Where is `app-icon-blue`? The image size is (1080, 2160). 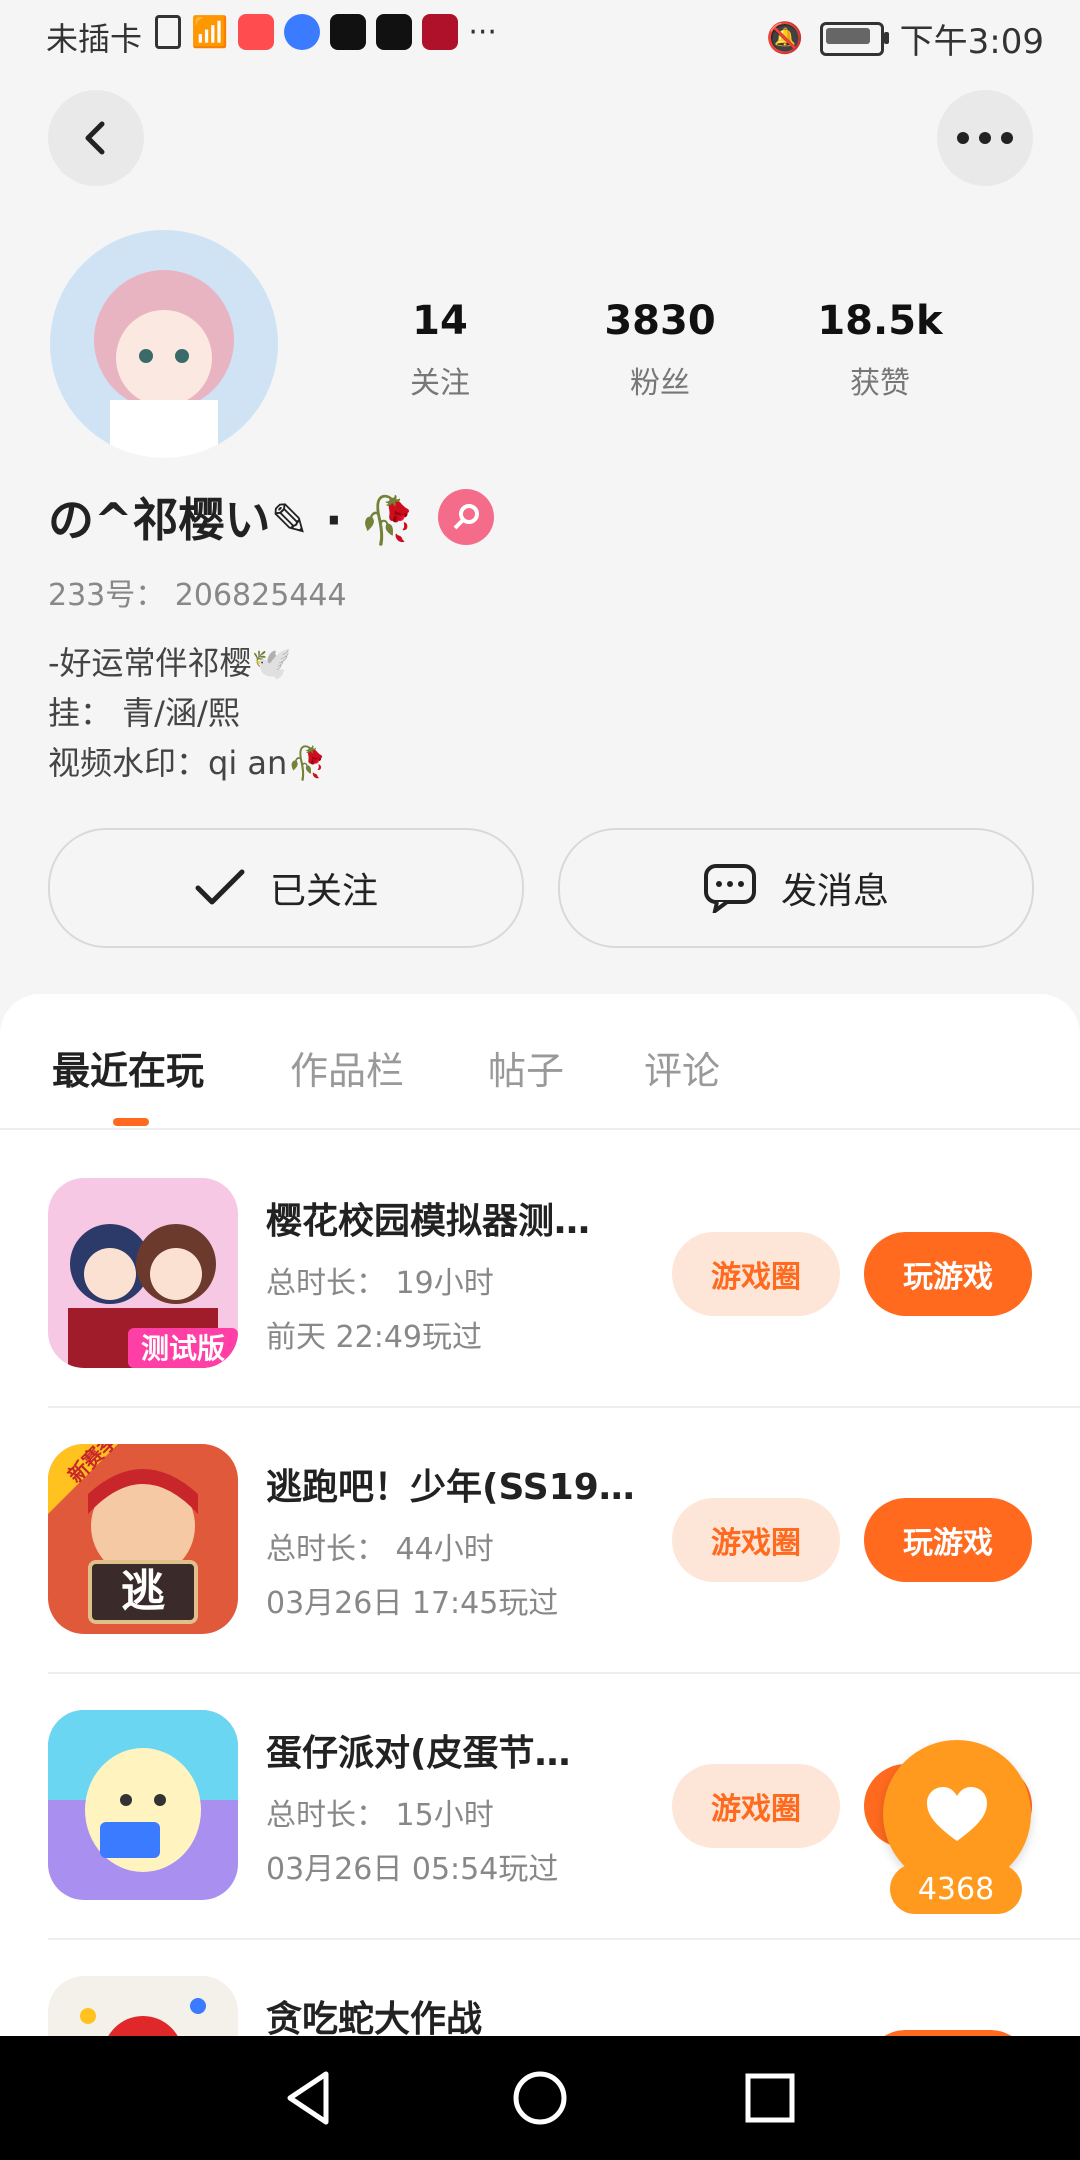 app-icon-blue is located at coordinates (302, 32).